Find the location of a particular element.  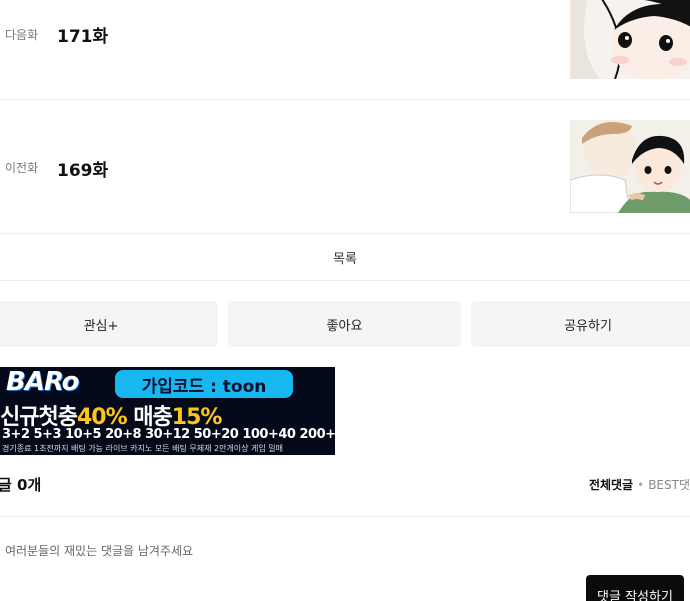

like-button: 좋아요 is located at coordinates (344, 324).